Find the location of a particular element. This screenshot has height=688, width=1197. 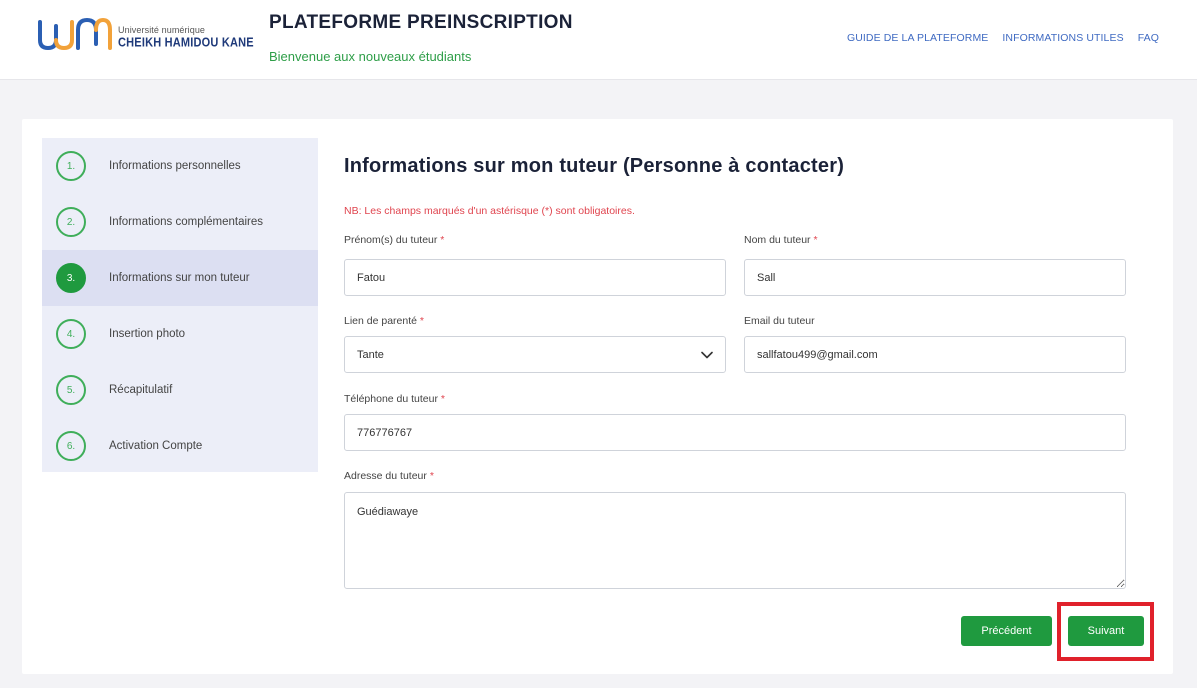

step-informations-tuteur: 3. Informations sur mon tuteur is located at coordinates (180, 278).